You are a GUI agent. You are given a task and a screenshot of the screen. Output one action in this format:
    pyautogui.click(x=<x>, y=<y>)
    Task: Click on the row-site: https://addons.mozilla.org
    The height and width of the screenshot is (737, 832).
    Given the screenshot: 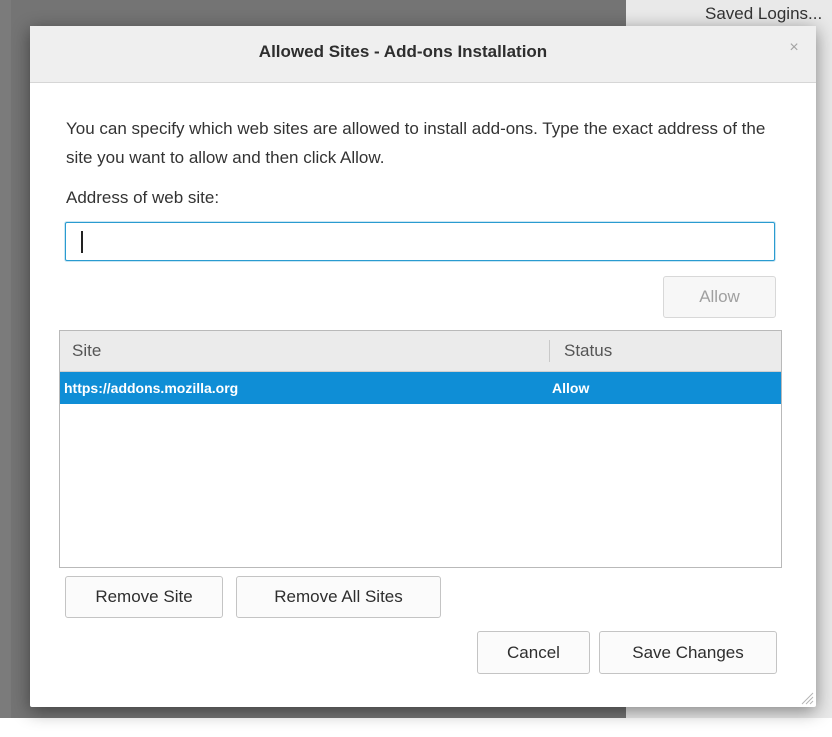 What is the action you would take?
    pyautogui.click(x=151, y=388)
    